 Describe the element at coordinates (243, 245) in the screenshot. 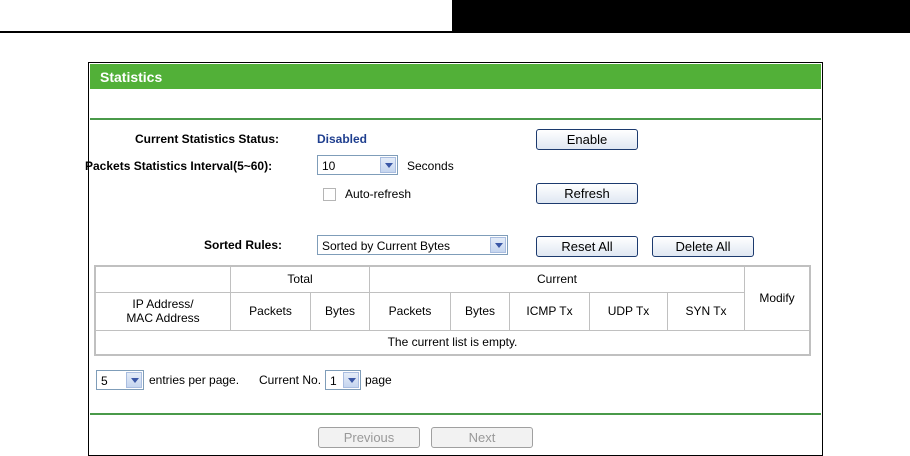

I see `sorted-rules-label: Sorted Rules:` at that location.